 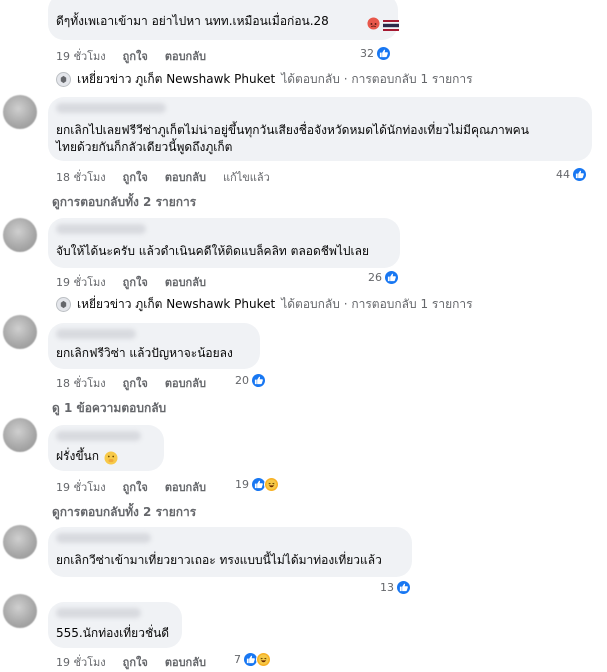 I want to click on comment-bubble: 555.นักท่องเที่ยวชั่นดี, so click(x=115, y=625).